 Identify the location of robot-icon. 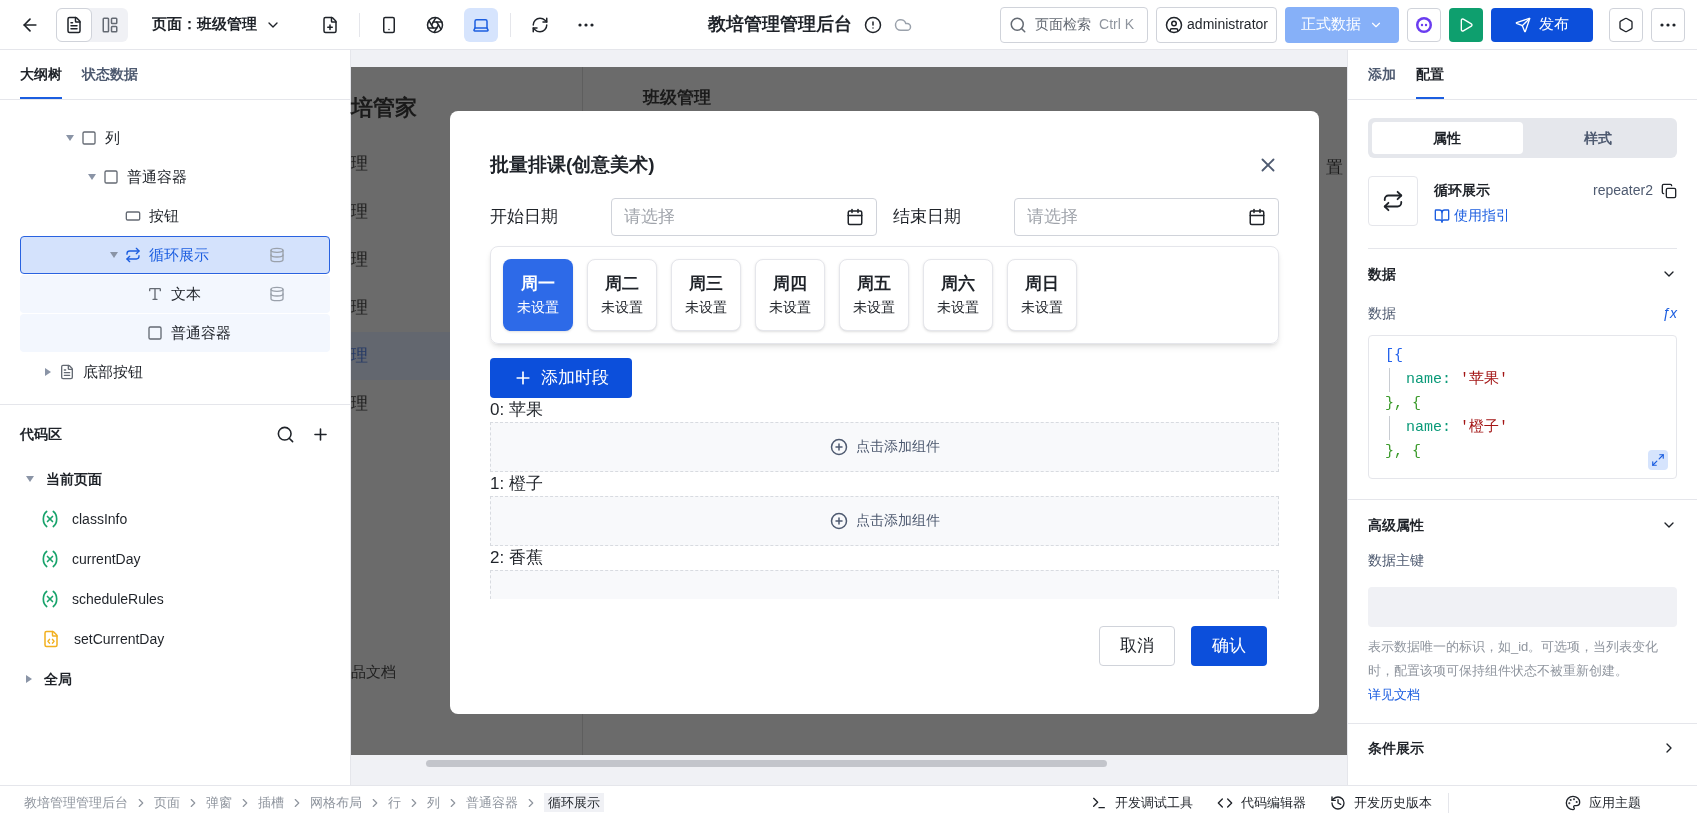
(1424, 24).